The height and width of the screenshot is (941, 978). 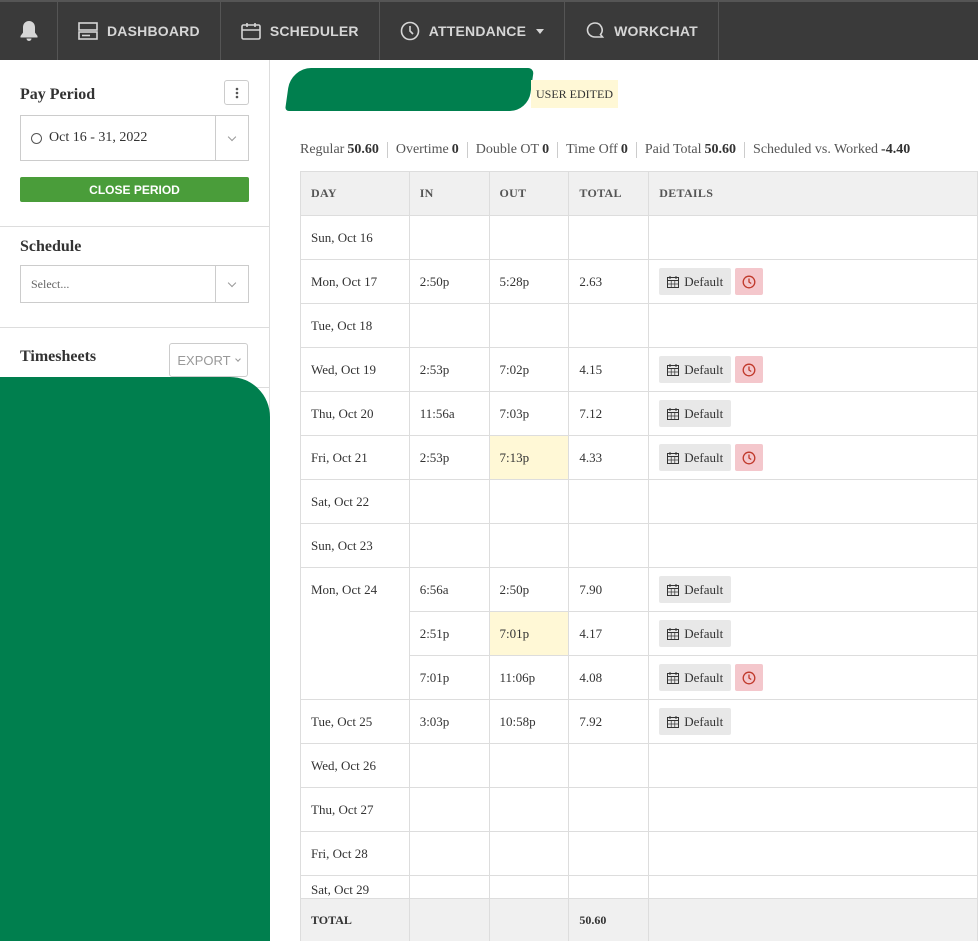 I want to click on total-cell: 2.63, so click(x=609, y=281).